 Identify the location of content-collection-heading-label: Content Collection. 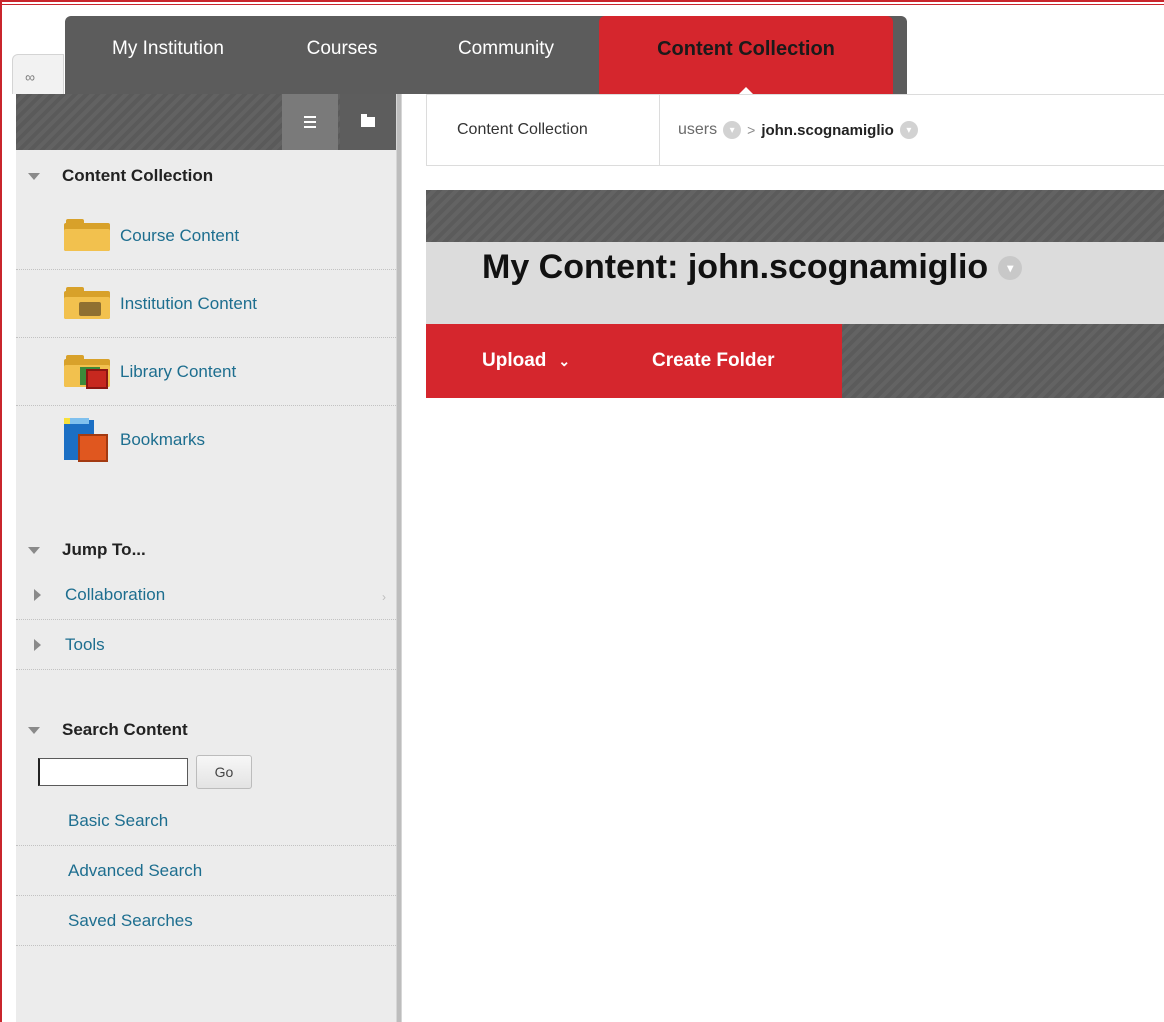
(138, 175).